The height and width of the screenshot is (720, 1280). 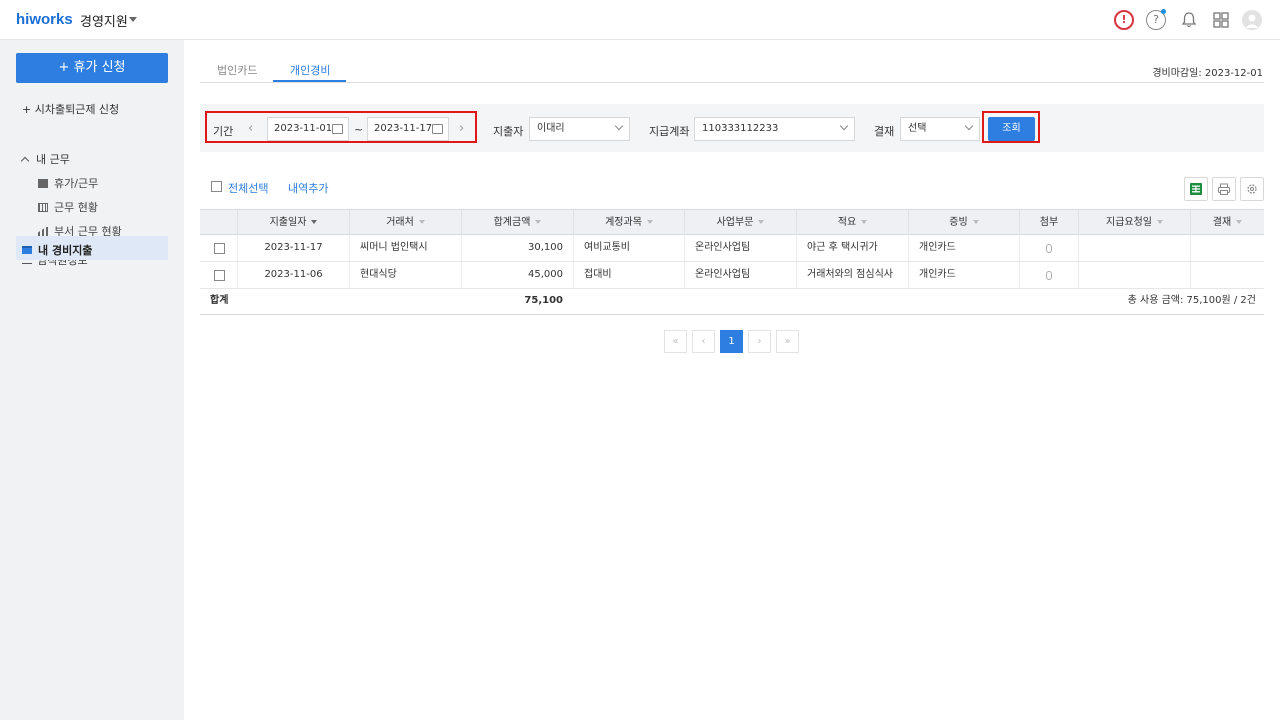 What do you see at coordinates (76, 183) in the screenshot?
I see `sidebar-item-label: 휴가/근무` at bounding box center [76, 183].